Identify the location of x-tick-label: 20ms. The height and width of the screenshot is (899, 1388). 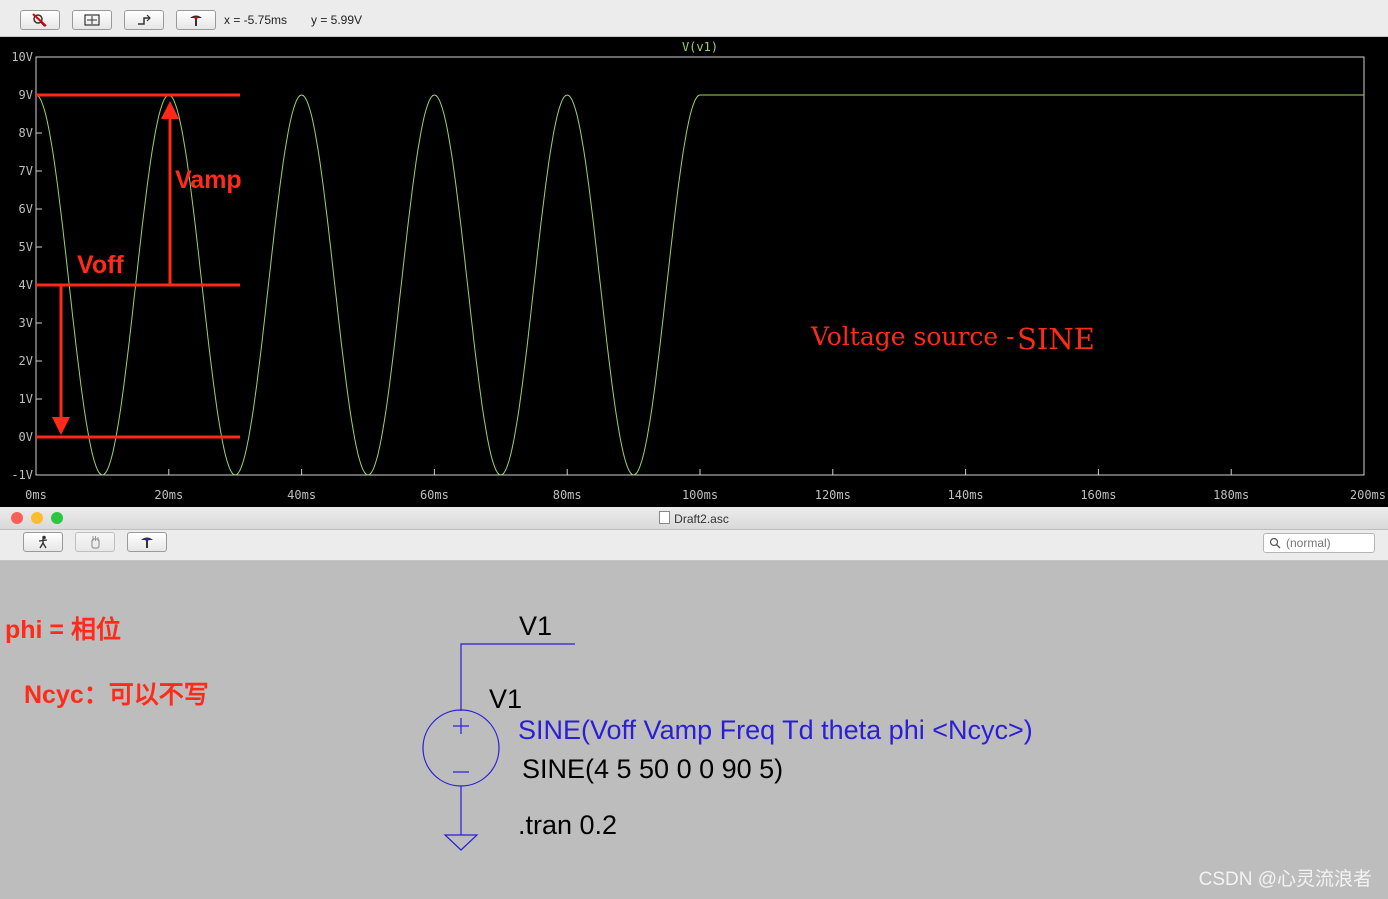
(168, 495).